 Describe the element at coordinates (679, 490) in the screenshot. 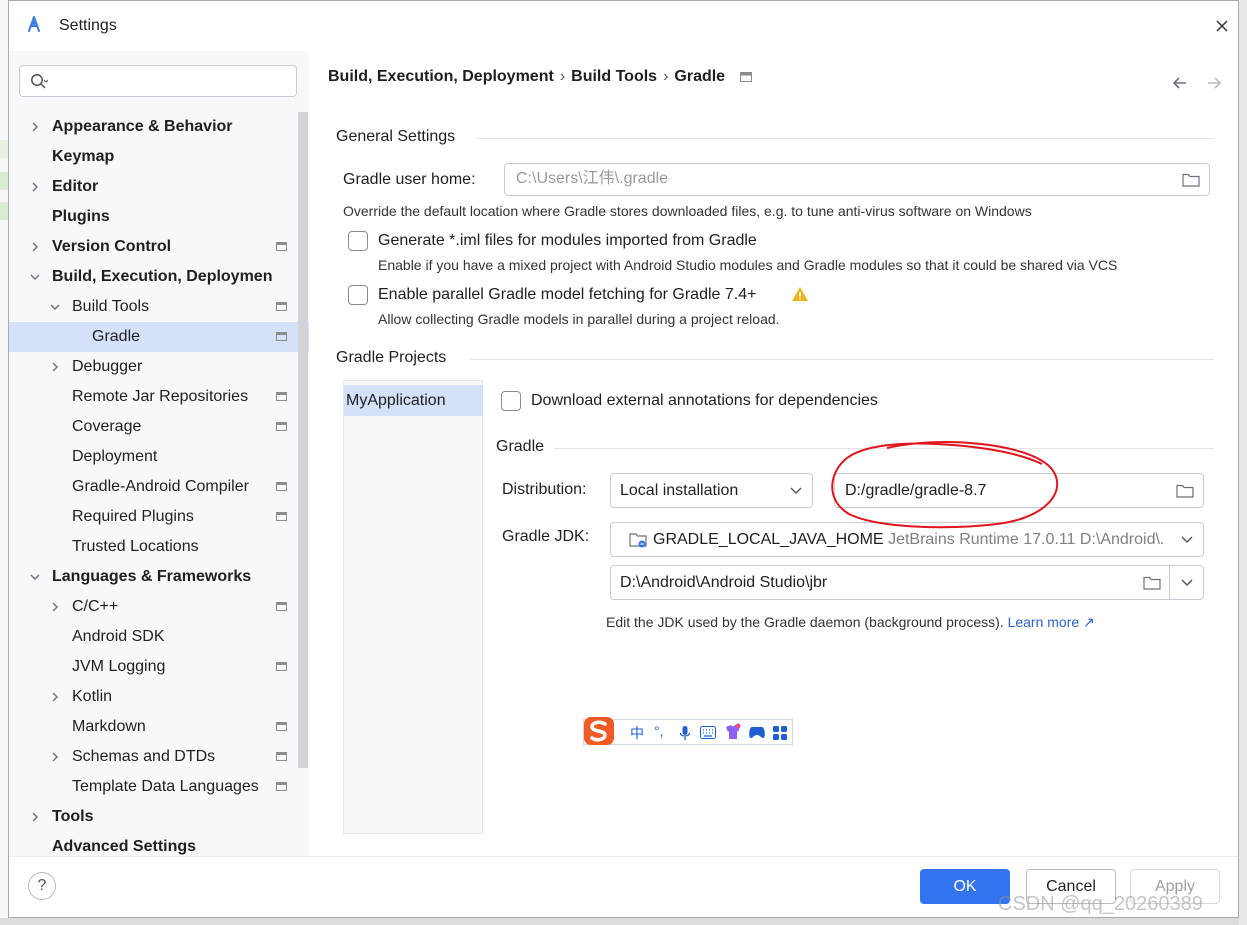

I see `distribution-value: Local installation` at that location.